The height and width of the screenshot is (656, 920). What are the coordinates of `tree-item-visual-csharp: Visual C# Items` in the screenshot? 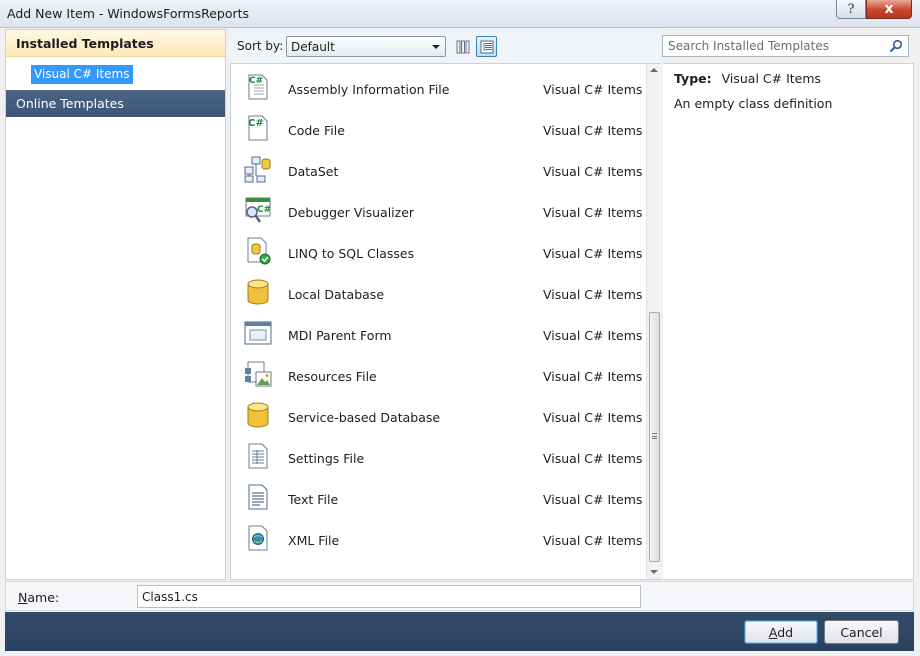 It's located at (82, 74).